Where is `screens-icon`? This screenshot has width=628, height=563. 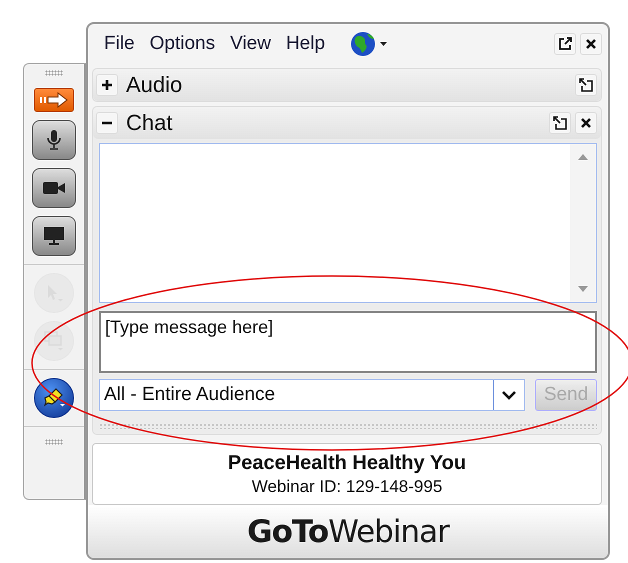 screens-icon is located at coordinates (54, 341).